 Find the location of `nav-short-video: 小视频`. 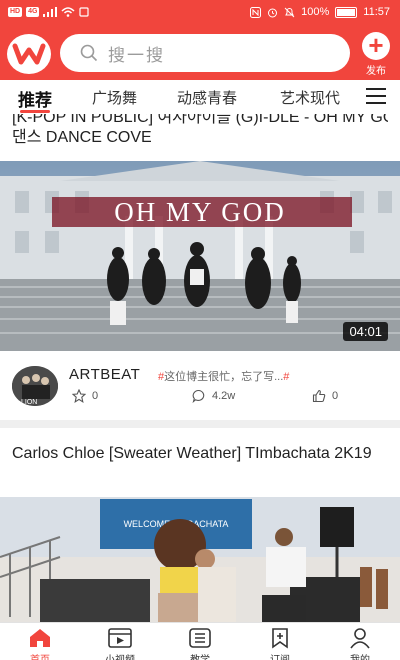

nav-short-video: 小视频 is located at coordinates (120, 643).